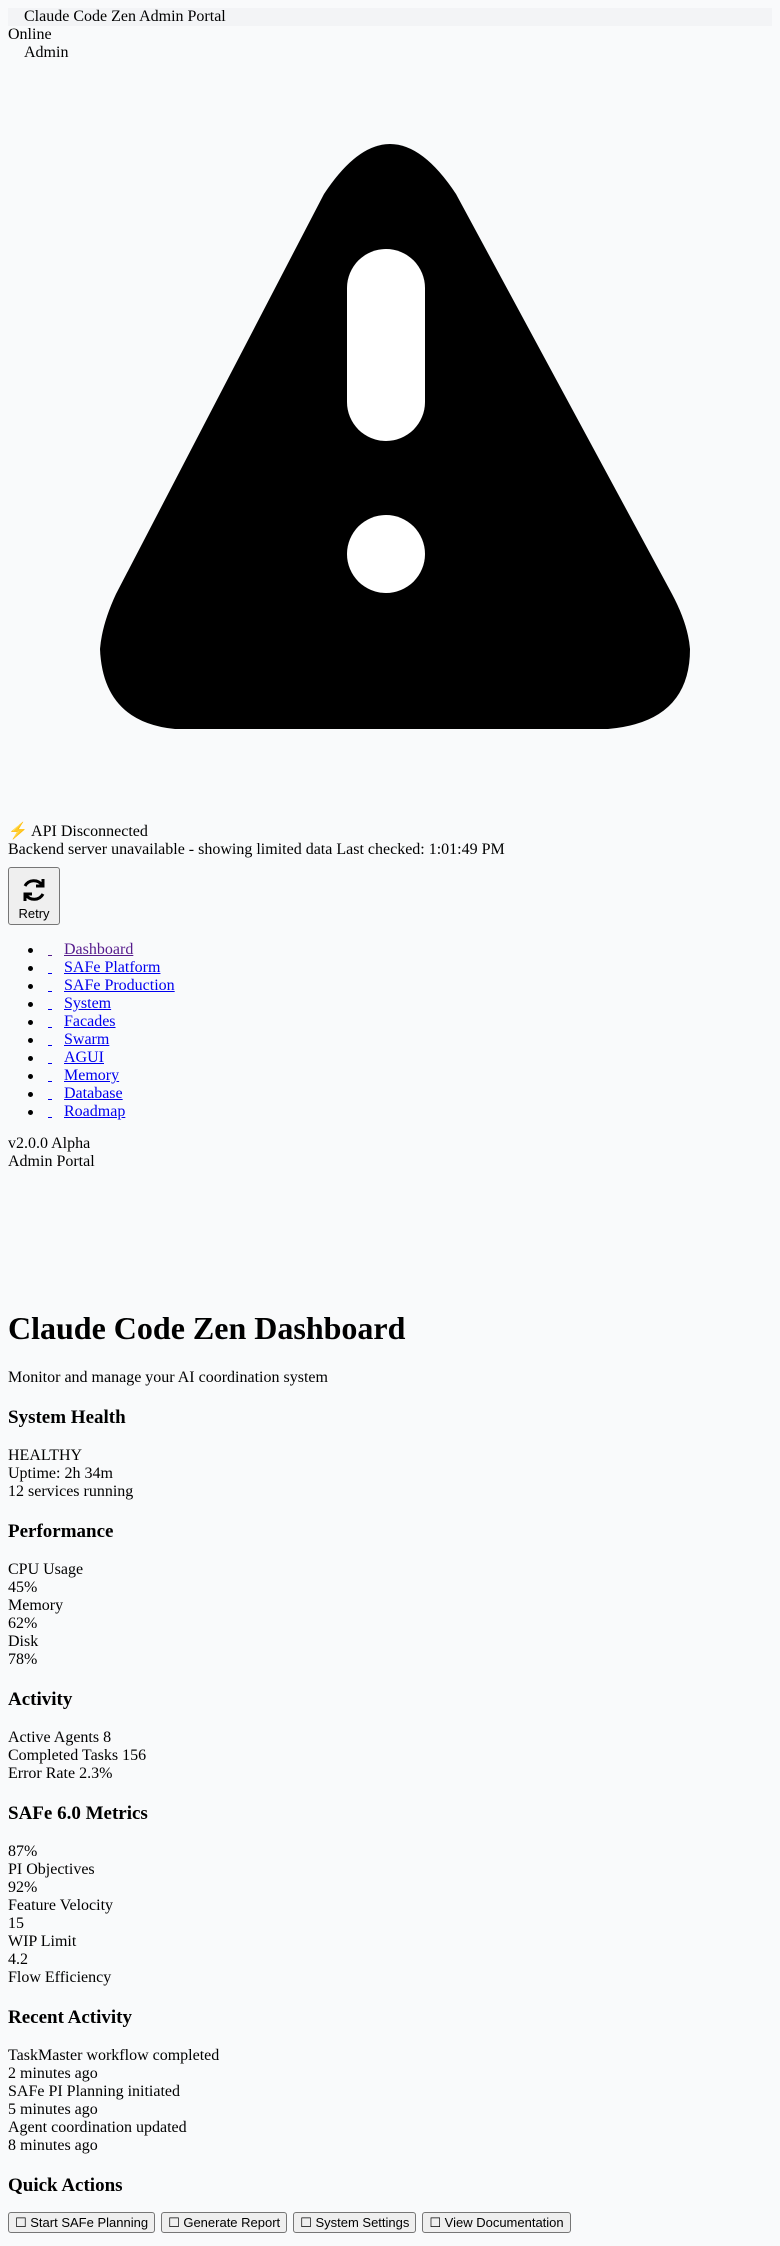 The height and width of the screenshot is (2246, 780). What do you see at coordinates (60, 1473) in the screenshot?
I see `uptime-text: Uptime: 2h 34m` at bounding box center [60, 1473].